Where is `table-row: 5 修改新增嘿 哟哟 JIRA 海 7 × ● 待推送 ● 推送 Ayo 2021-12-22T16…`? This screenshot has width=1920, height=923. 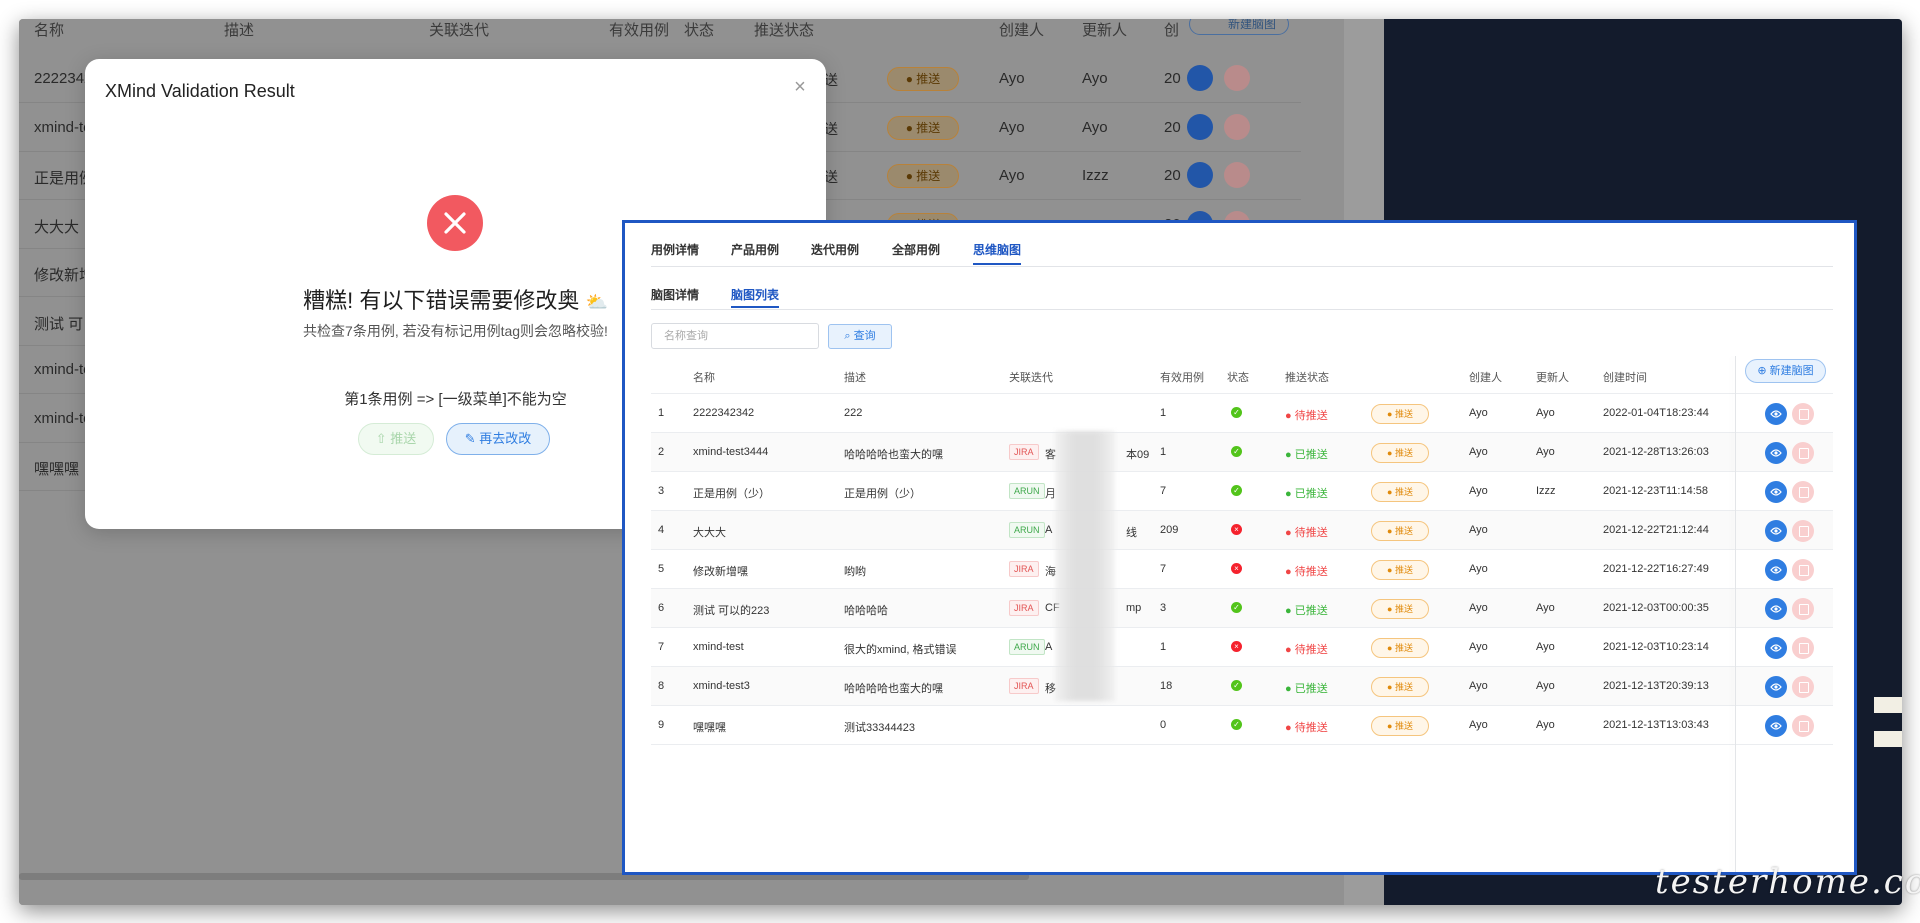
table-row: 5 修改新增嘿 哟哟 JIRA 海 7 × ● 待推送 ● 推送 Ayo 2021-12-22T16… is located at coordinates (1242, 569).